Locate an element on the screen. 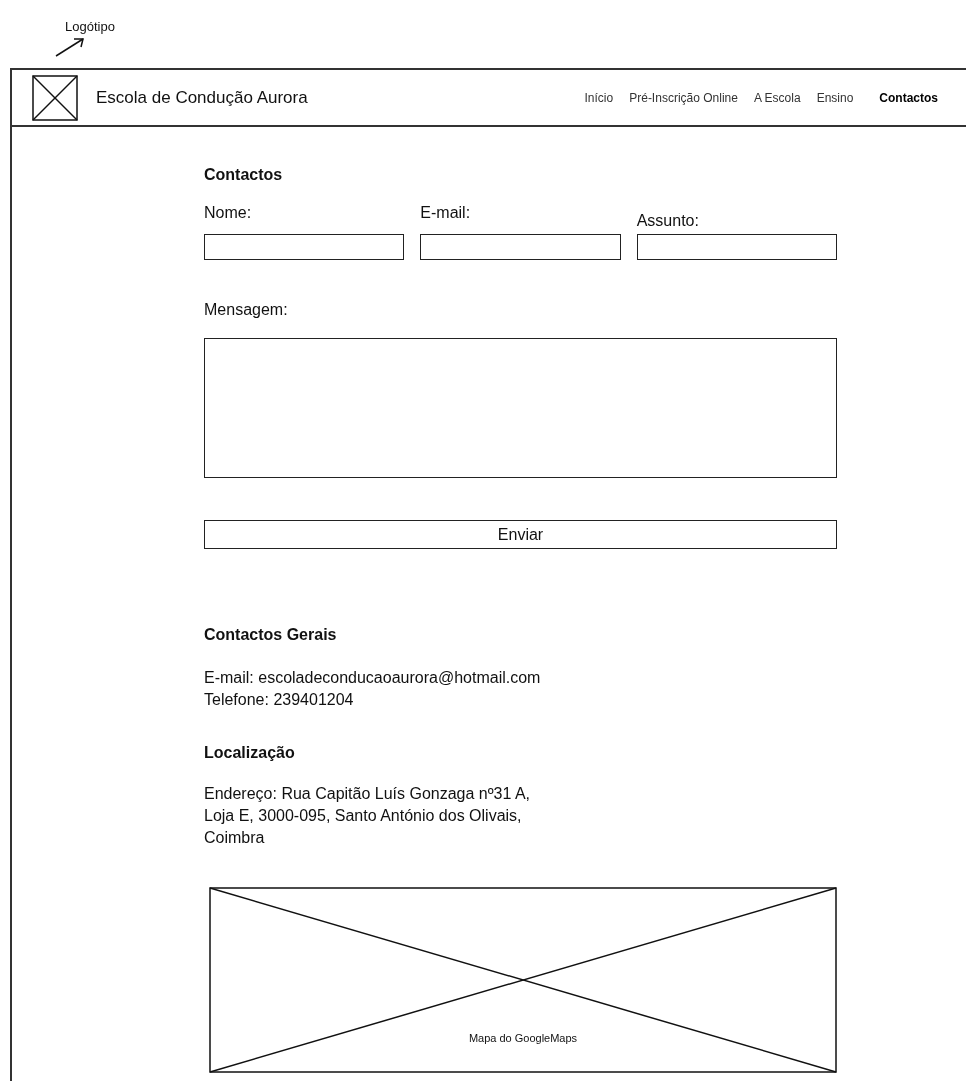 The height and width of the screenshot is (1081, 966). section-heading: Localização is located at coordinates (250, 753).